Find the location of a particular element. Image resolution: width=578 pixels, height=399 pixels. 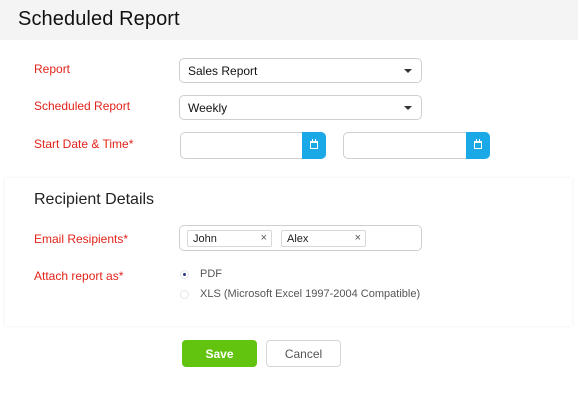

email-recipients-input: John × Alex × is located at coordinates (300, 238).